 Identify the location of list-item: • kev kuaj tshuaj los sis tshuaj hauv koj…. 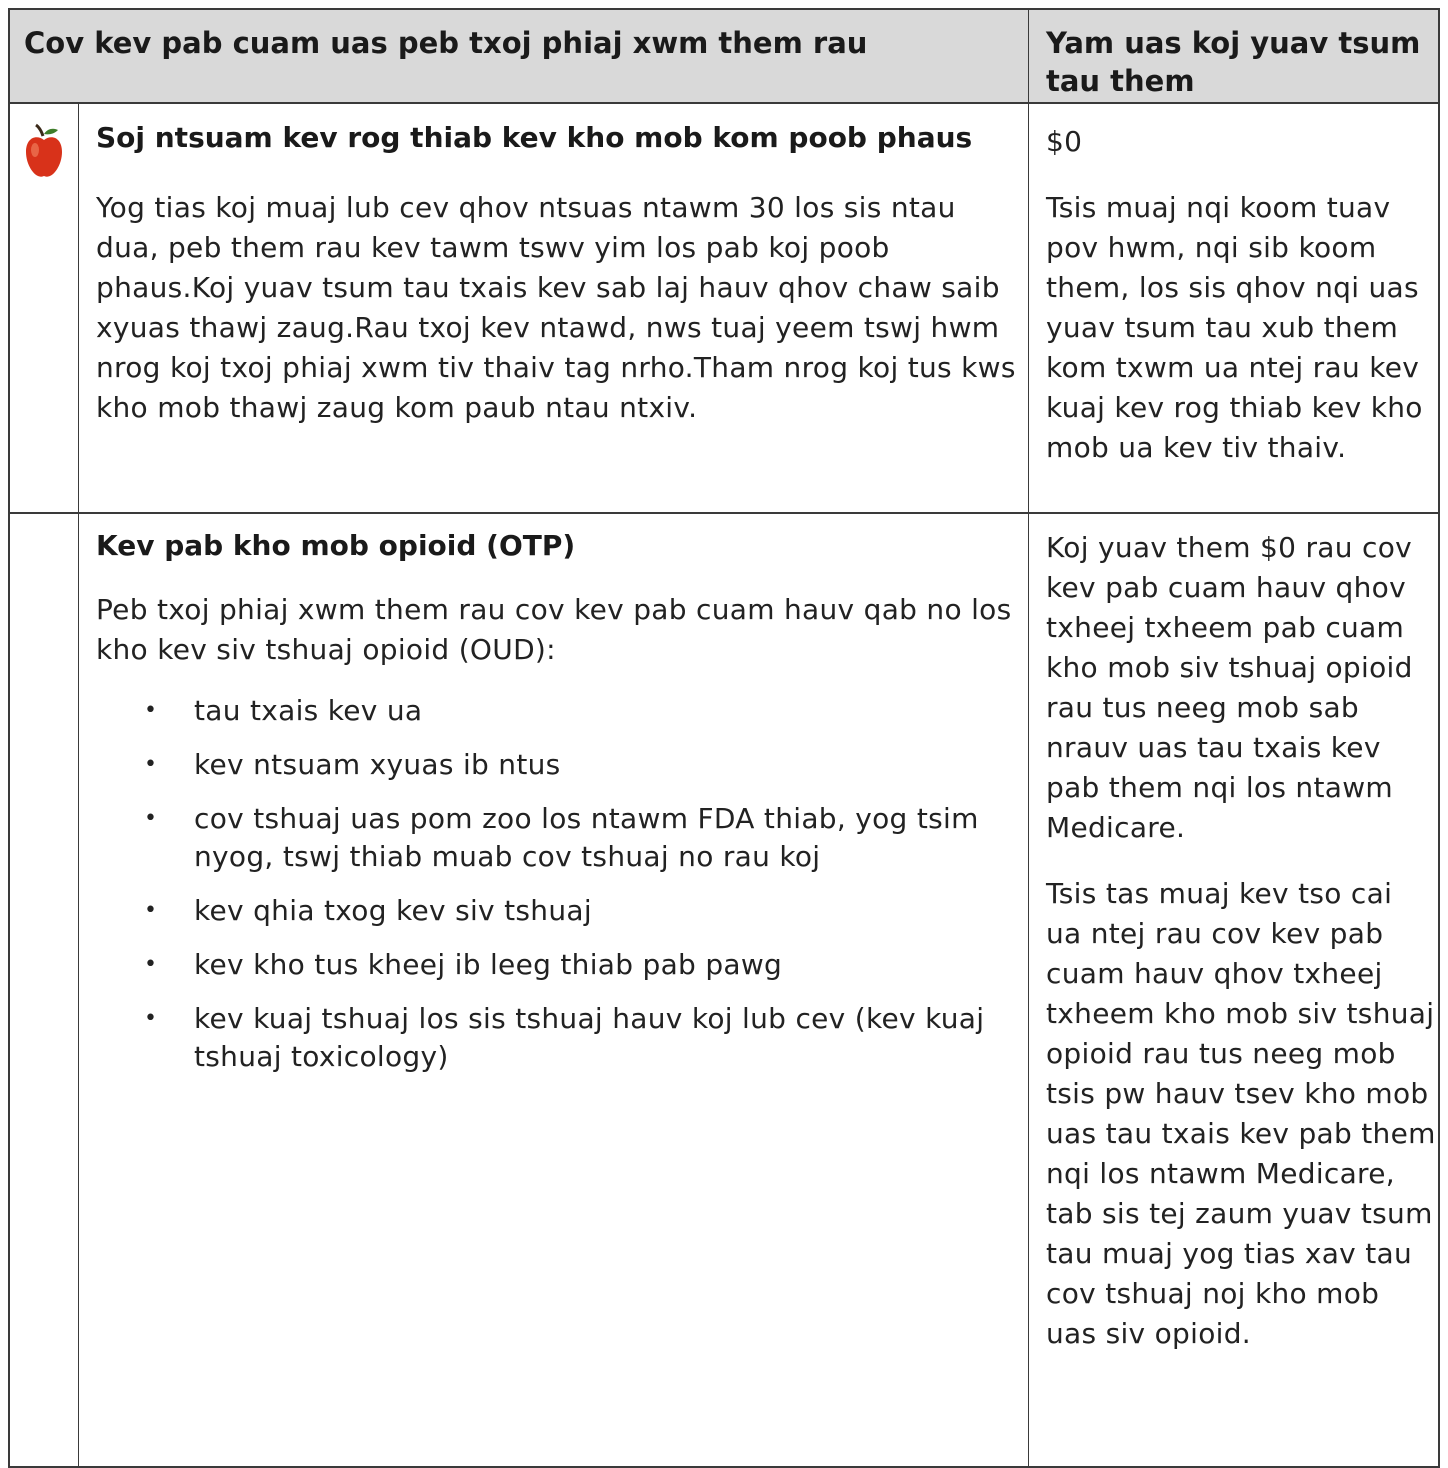
(564, 1037).